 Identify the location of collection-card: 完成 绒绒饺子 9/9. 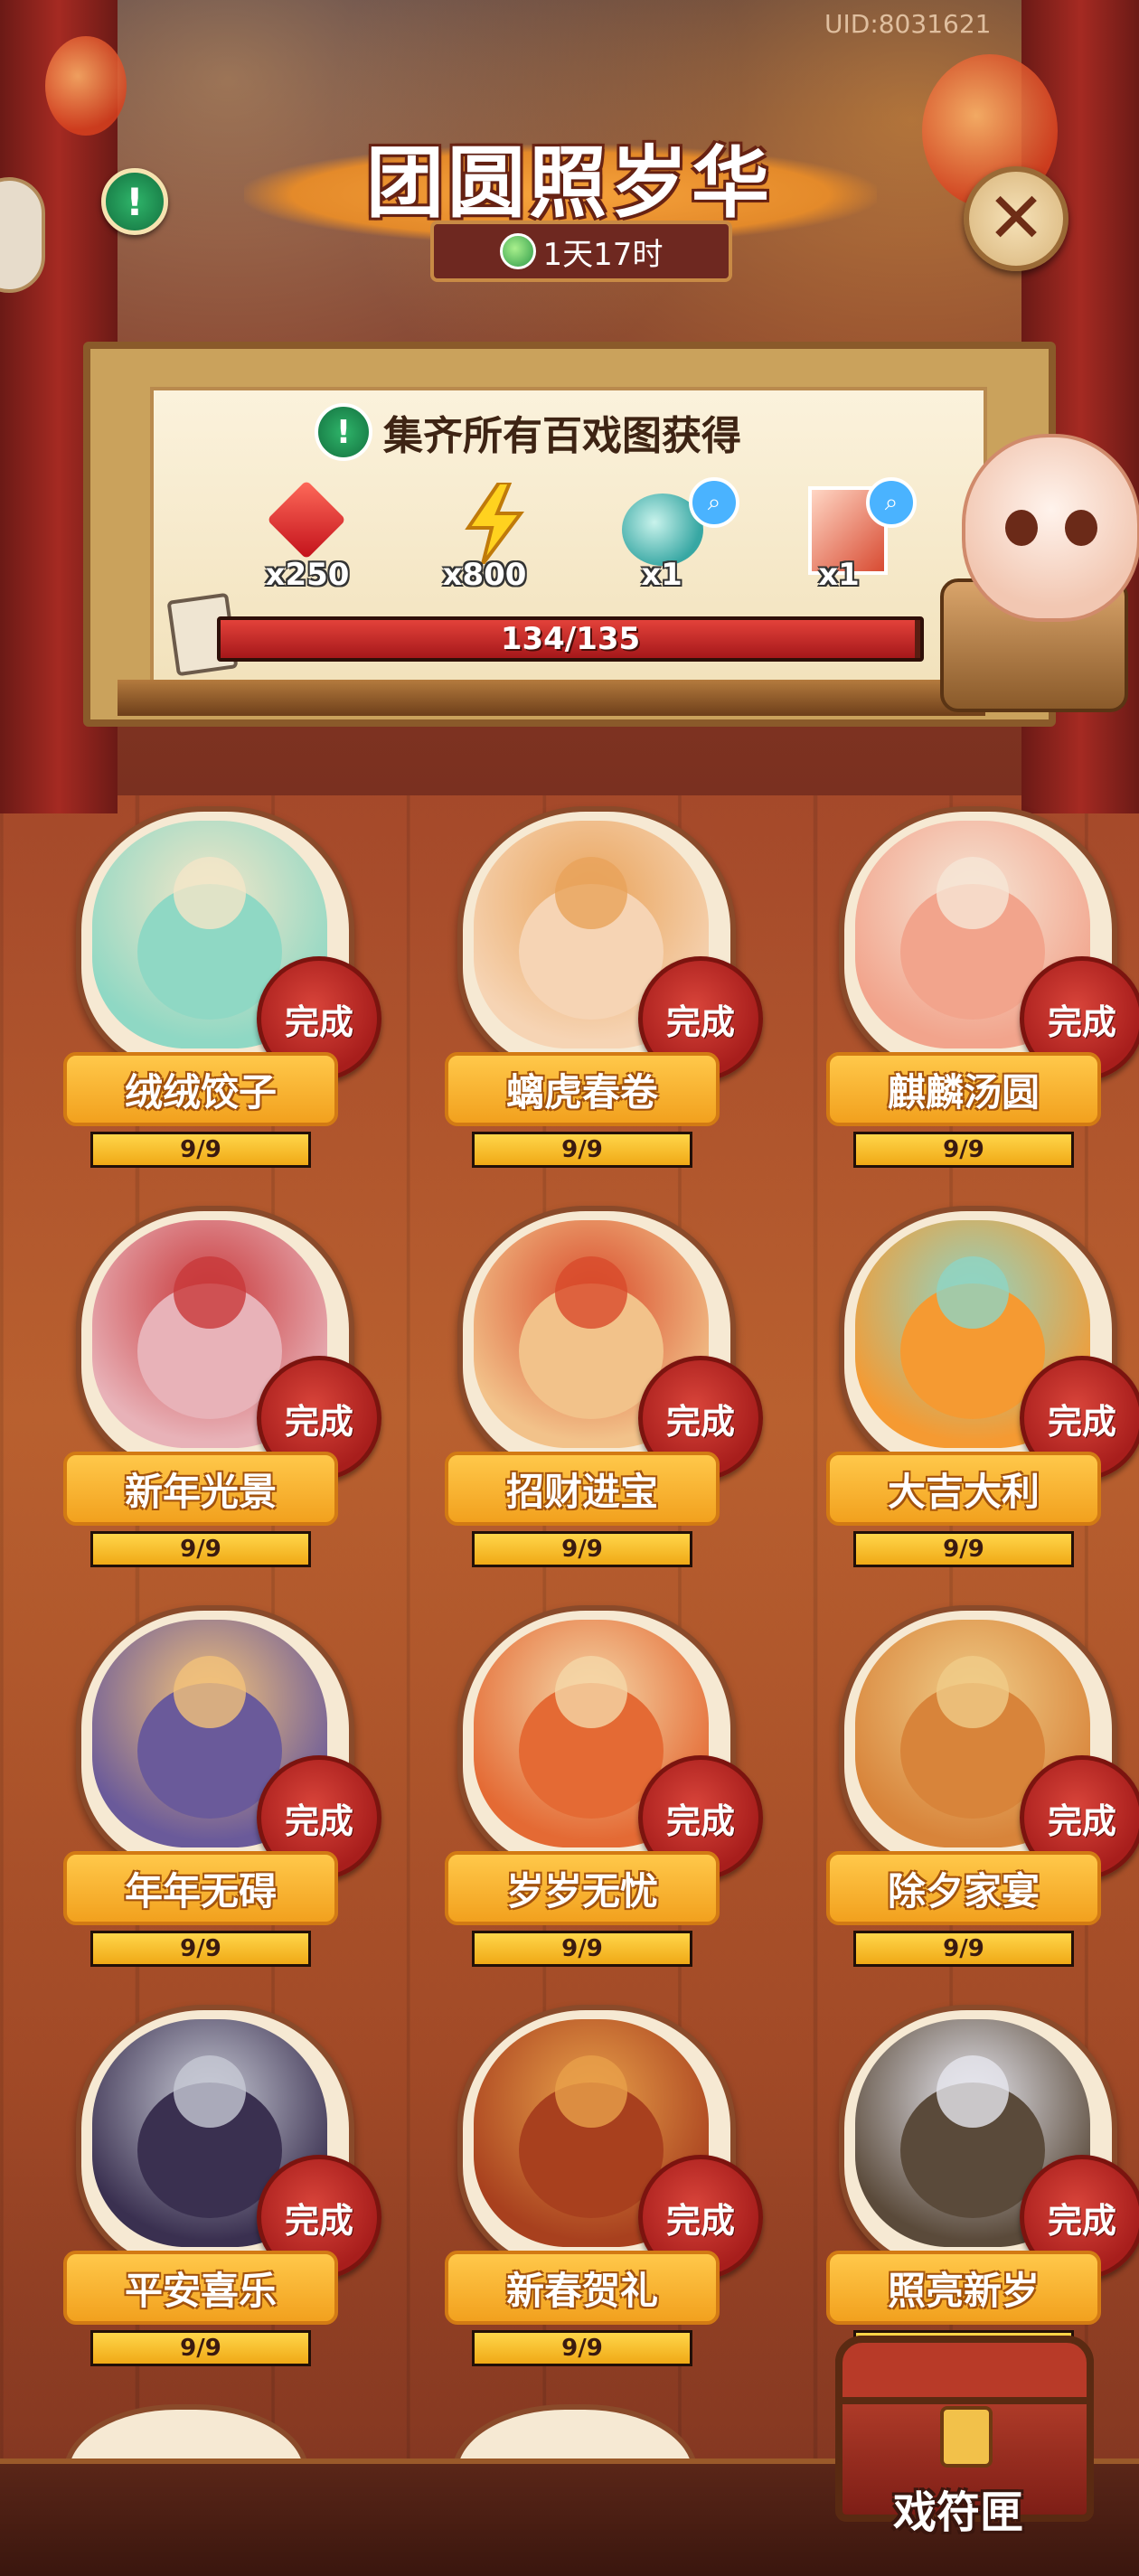
(218, 987).